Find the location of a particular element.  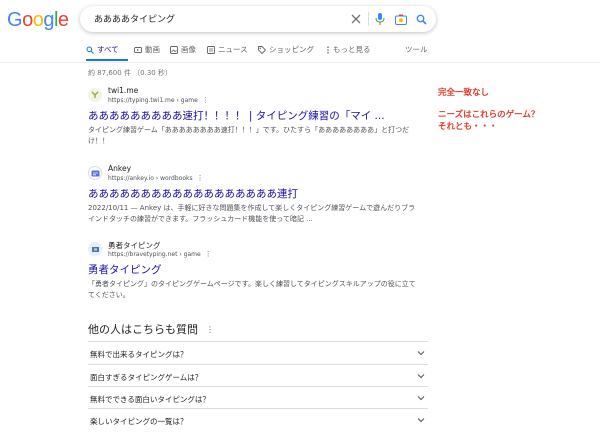

paa-question-text: 無料で出来るタイピングは？ is located at coordinates (139, 354).